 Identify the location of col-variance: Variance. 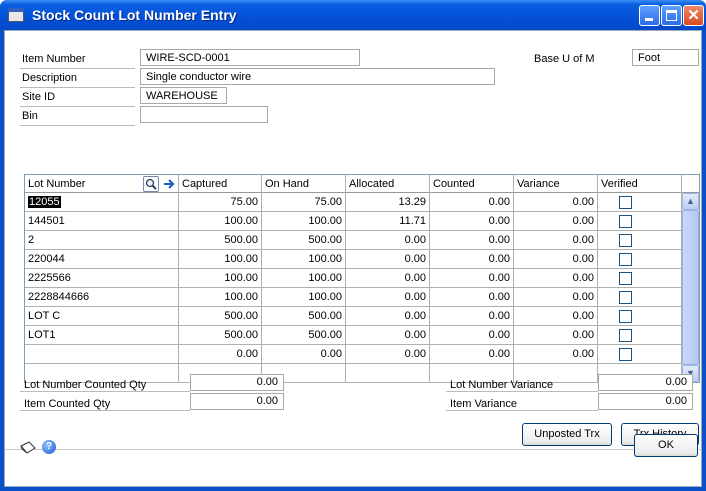
(556, 184).